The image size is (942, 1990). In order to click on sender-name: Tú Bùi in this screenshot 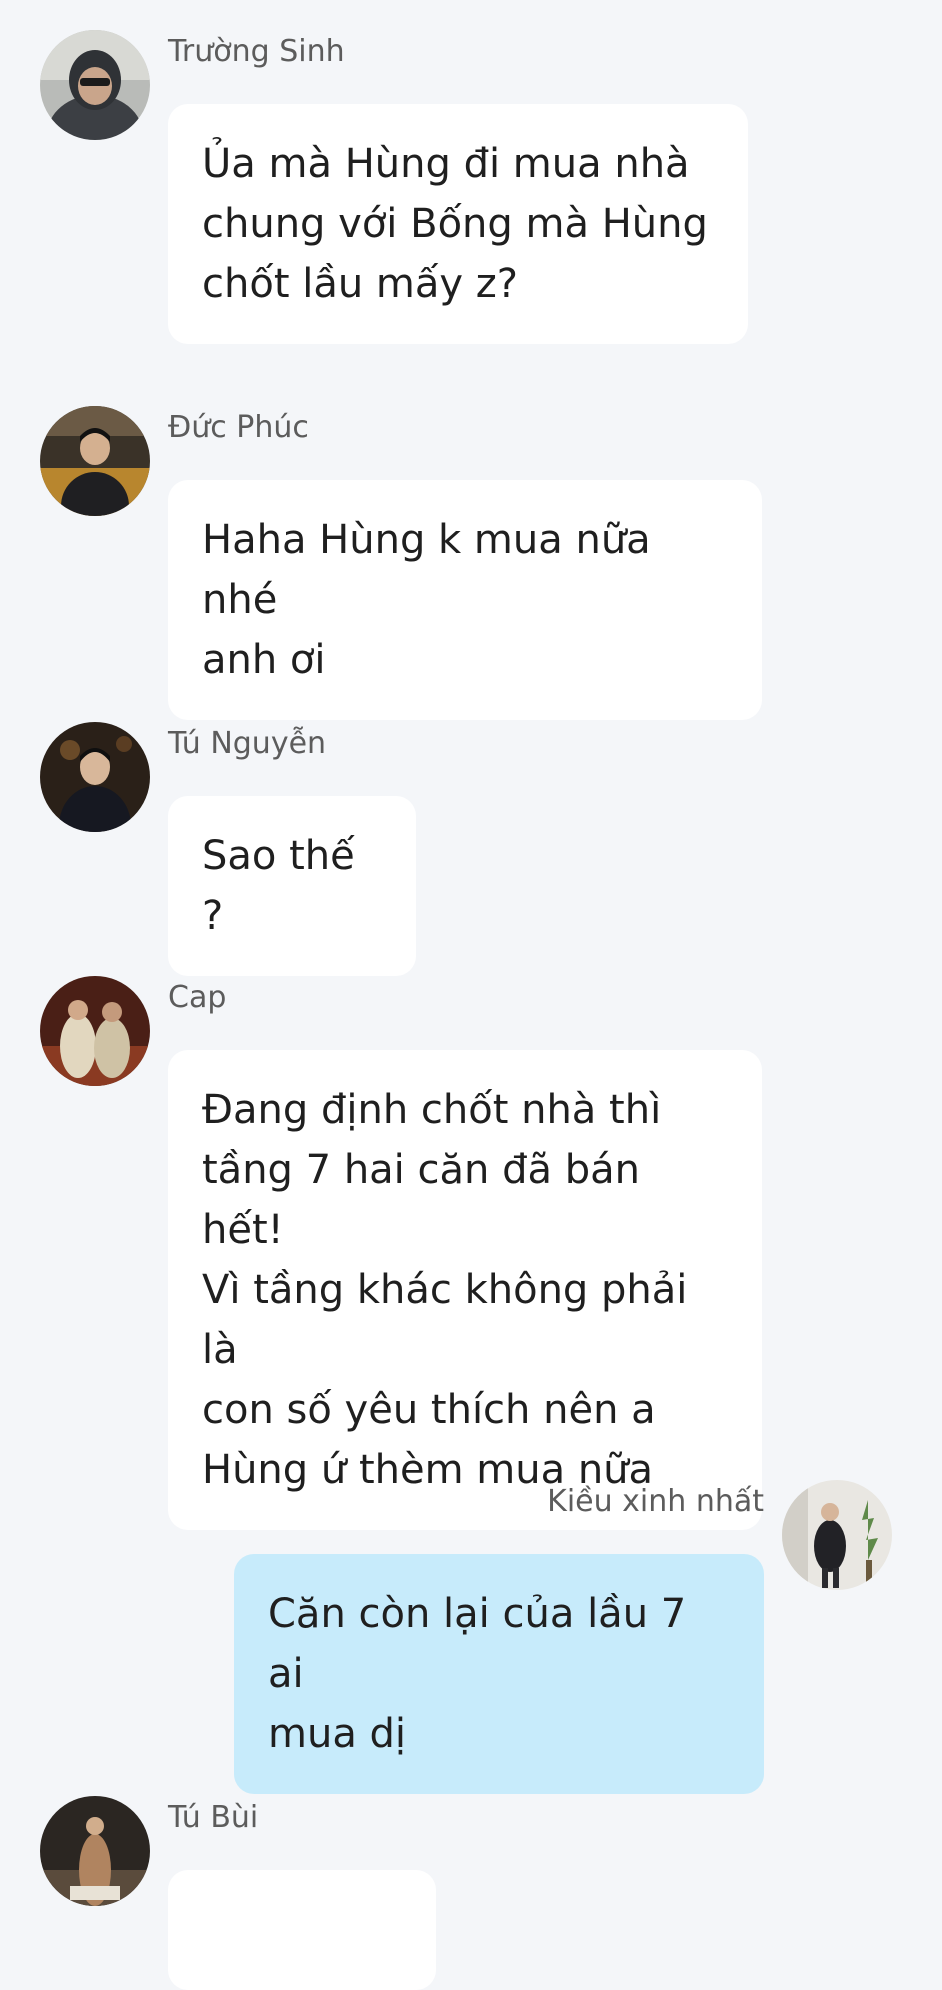, I will do `click(213, 1817)`.